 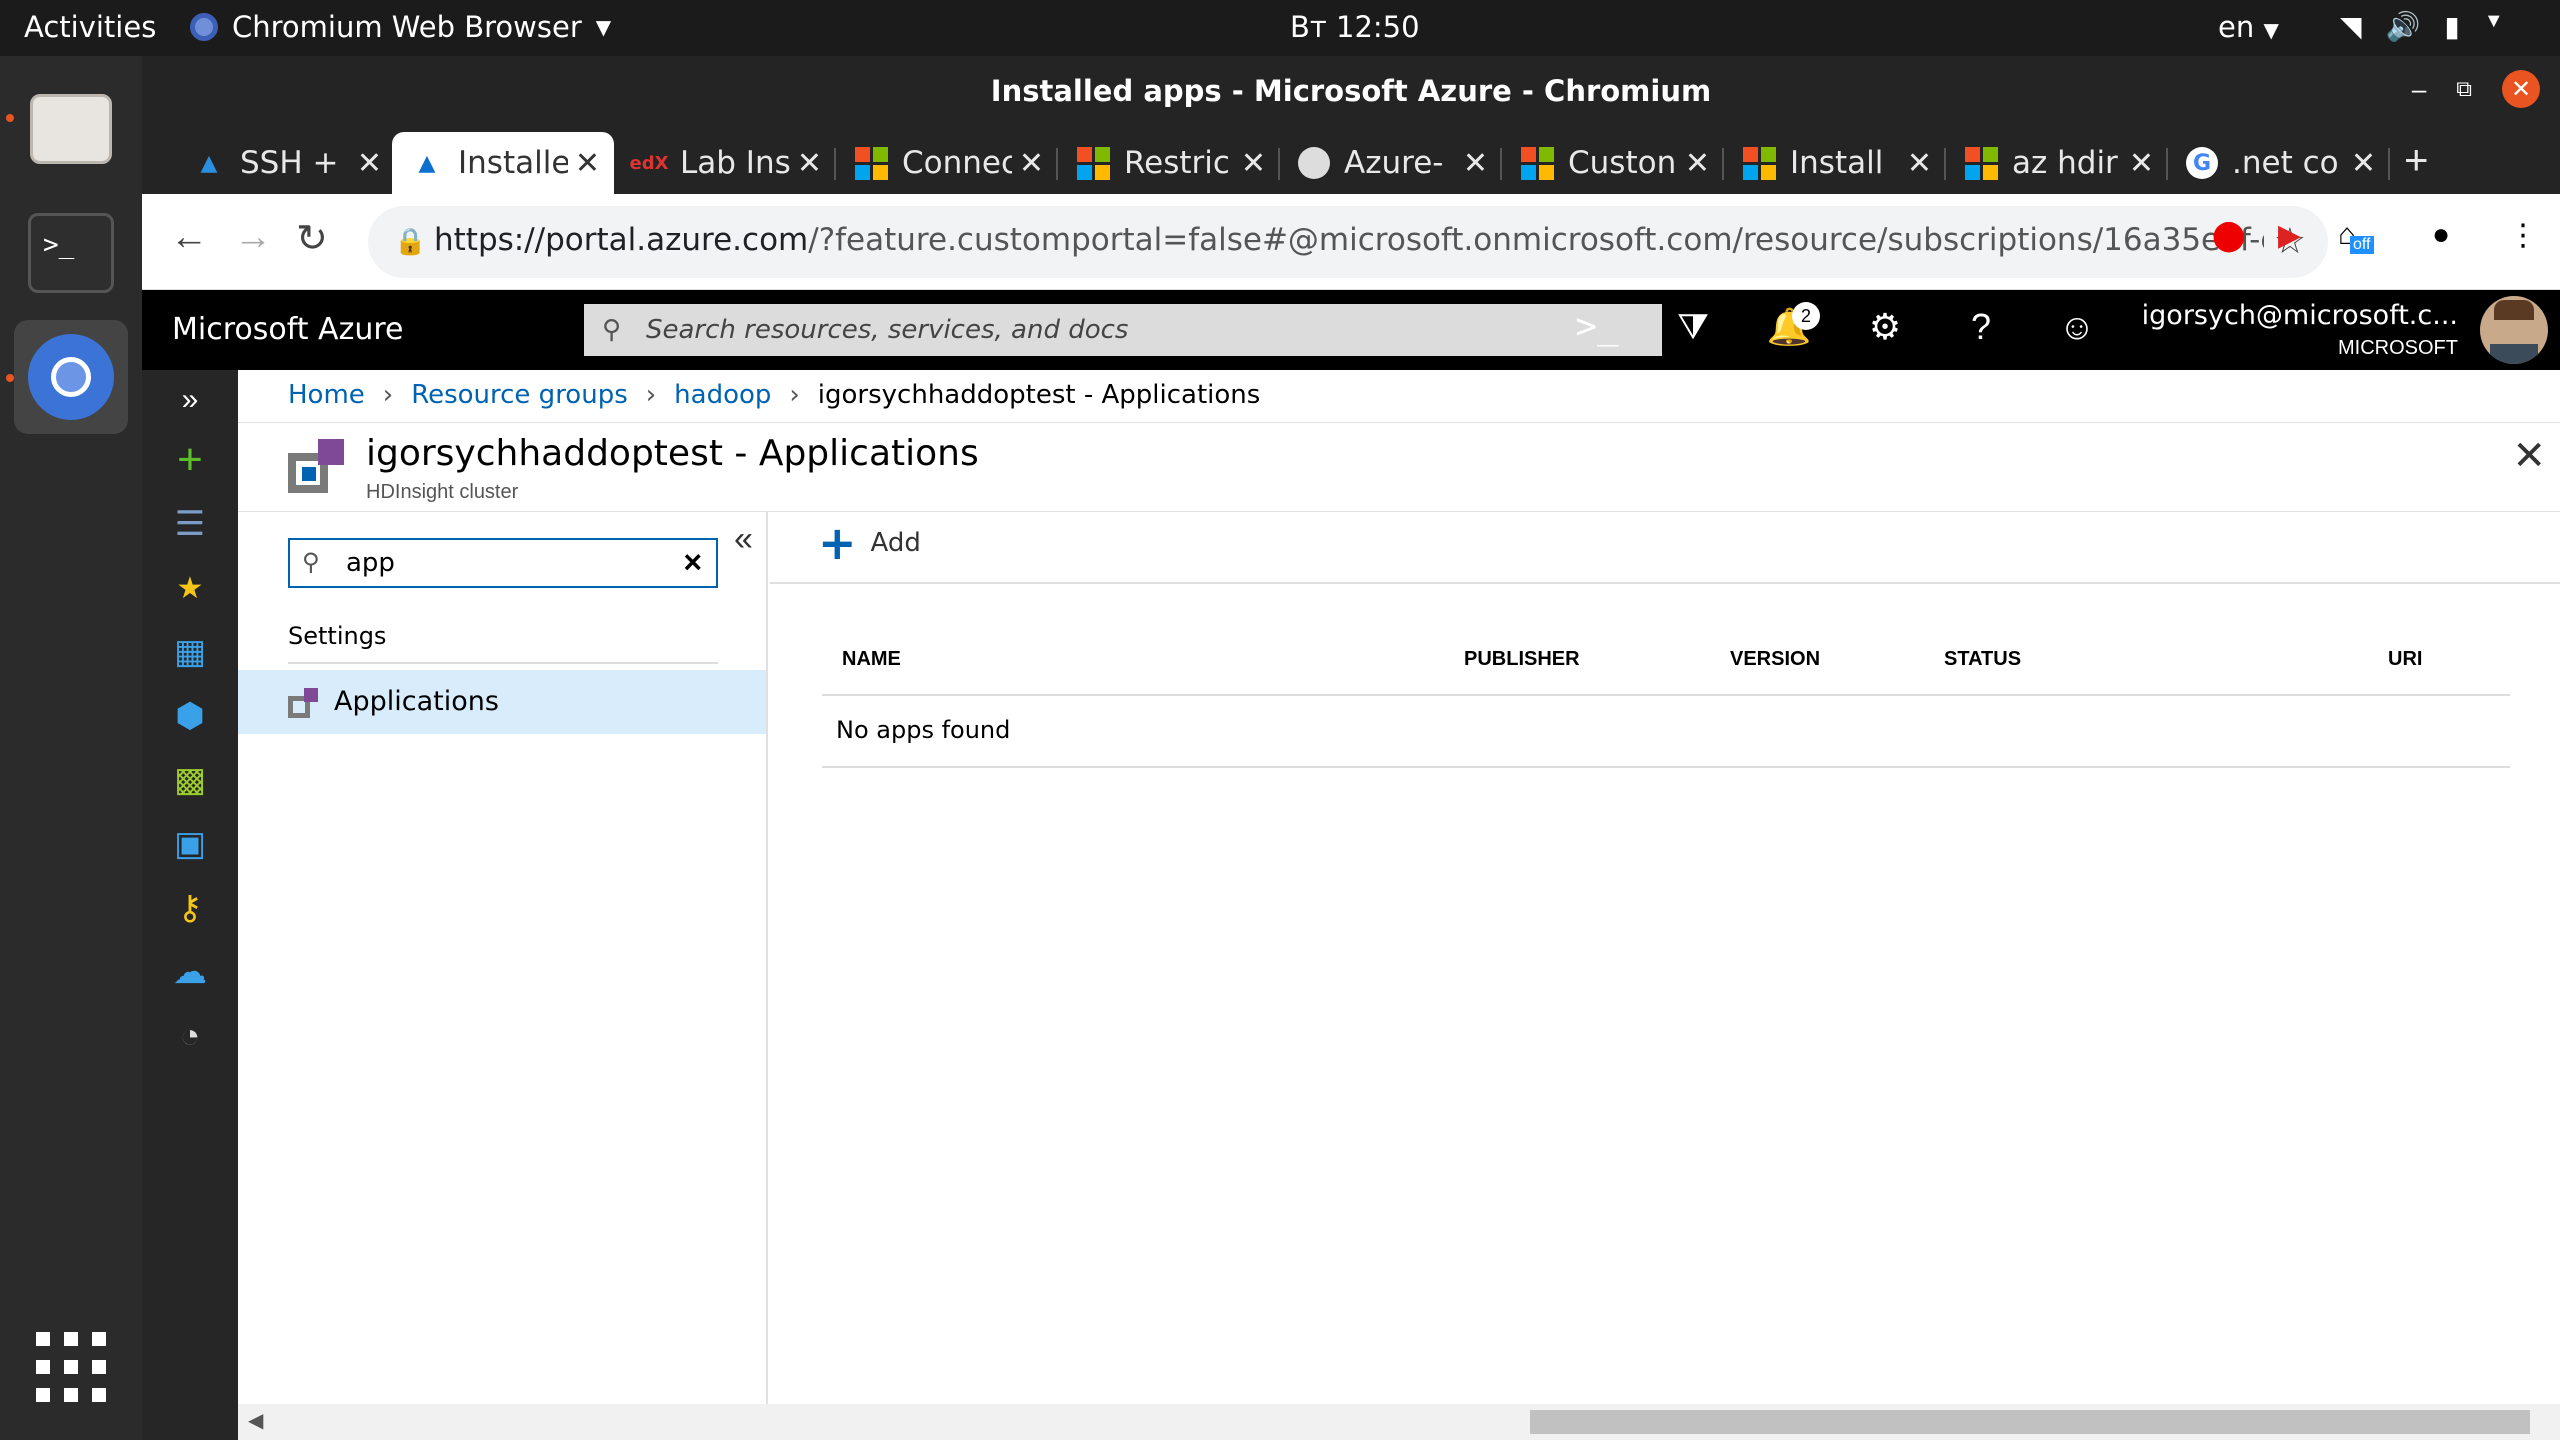 What do you see at coordinates (190, 780) in the screenshot?
I see `resource-groups-grid-icon: ▩` at bounding box center [190, 780].